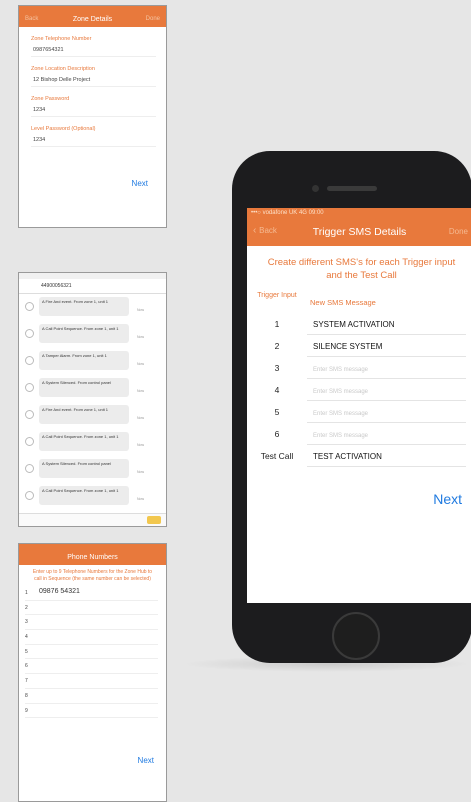 This screenshot has width=471, height=802. I want to click on conversation-header: 44900056321, so click(92, 286).